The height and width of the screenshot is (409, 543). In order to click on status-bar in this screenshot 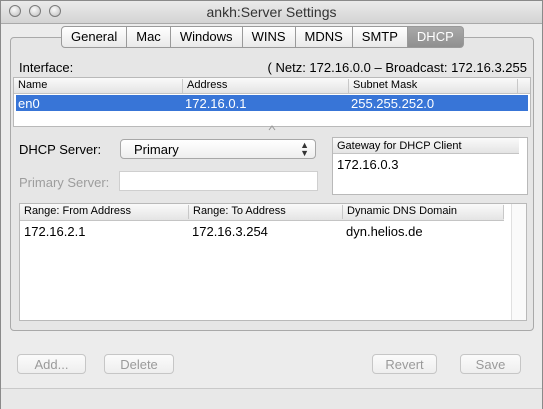, I will do `click(271, 398)`.